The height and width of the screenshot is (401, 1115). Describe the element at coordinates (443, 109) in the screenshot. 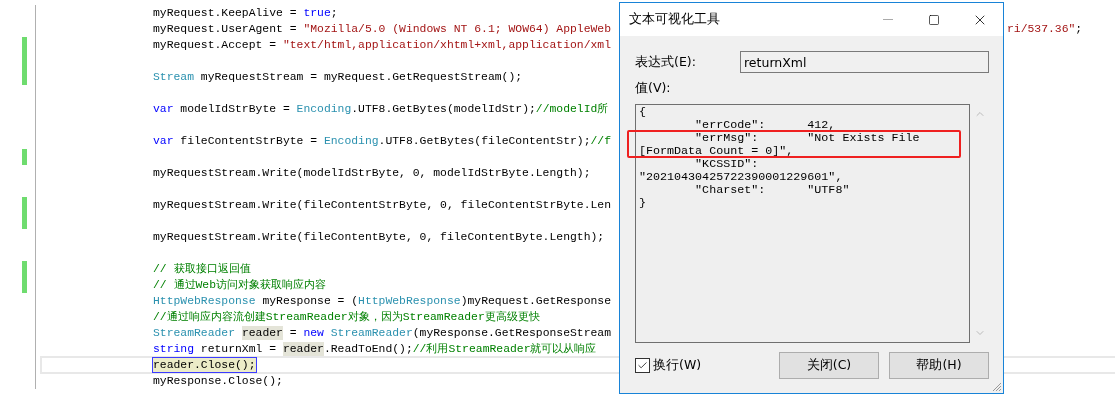

I see `code-text: .UTF8.GetBytes(modelIdStr);` at that location.